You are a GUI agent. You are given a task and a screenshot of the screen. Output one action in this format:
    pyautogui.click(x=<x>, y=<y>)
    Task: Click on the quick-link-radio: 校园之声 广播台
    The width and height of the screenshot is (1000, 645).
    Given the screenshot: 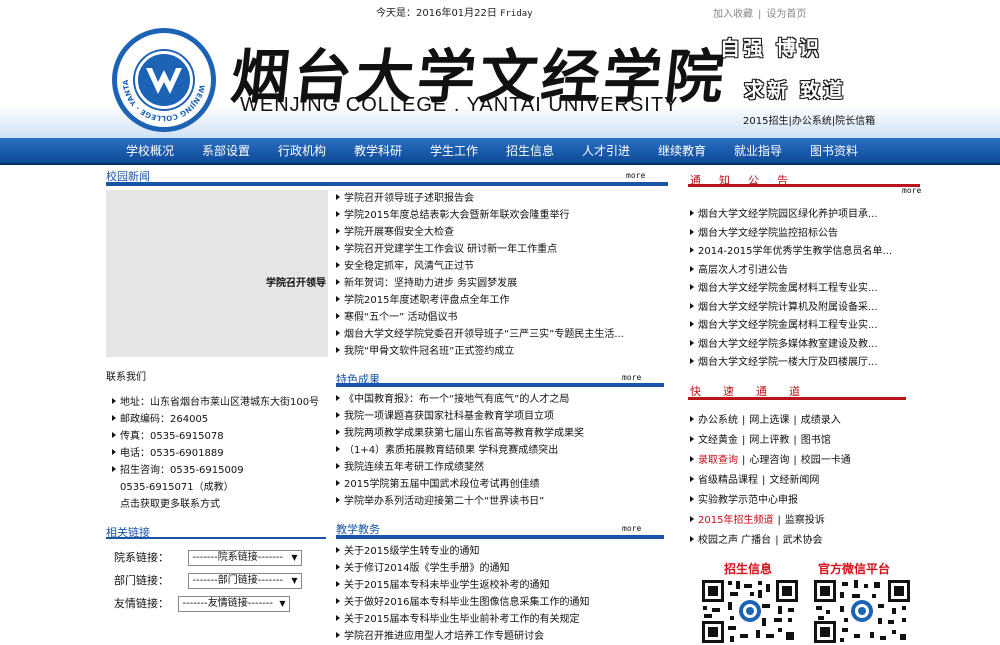 What is the action you would take?
    pyautogui.click(x=734, y=540)
    